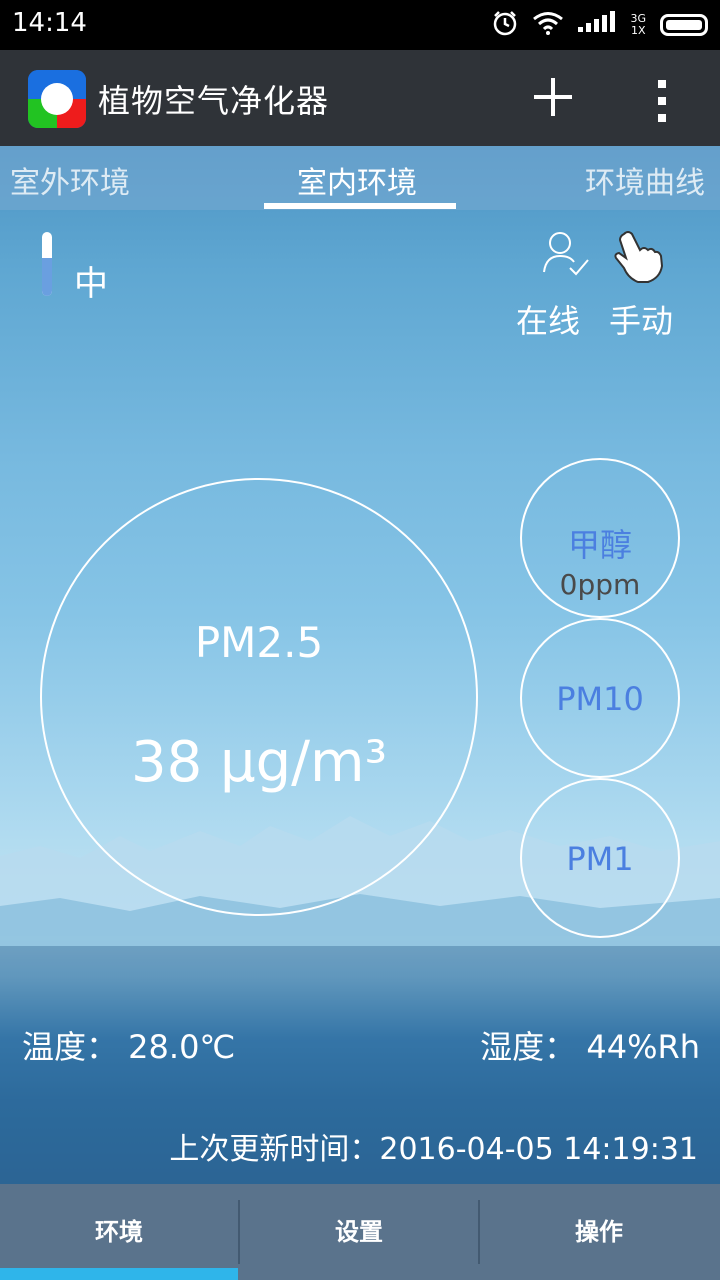 The image size is (720, 1280). I want to click on network-type: 3G 1X, so click(638, 25).